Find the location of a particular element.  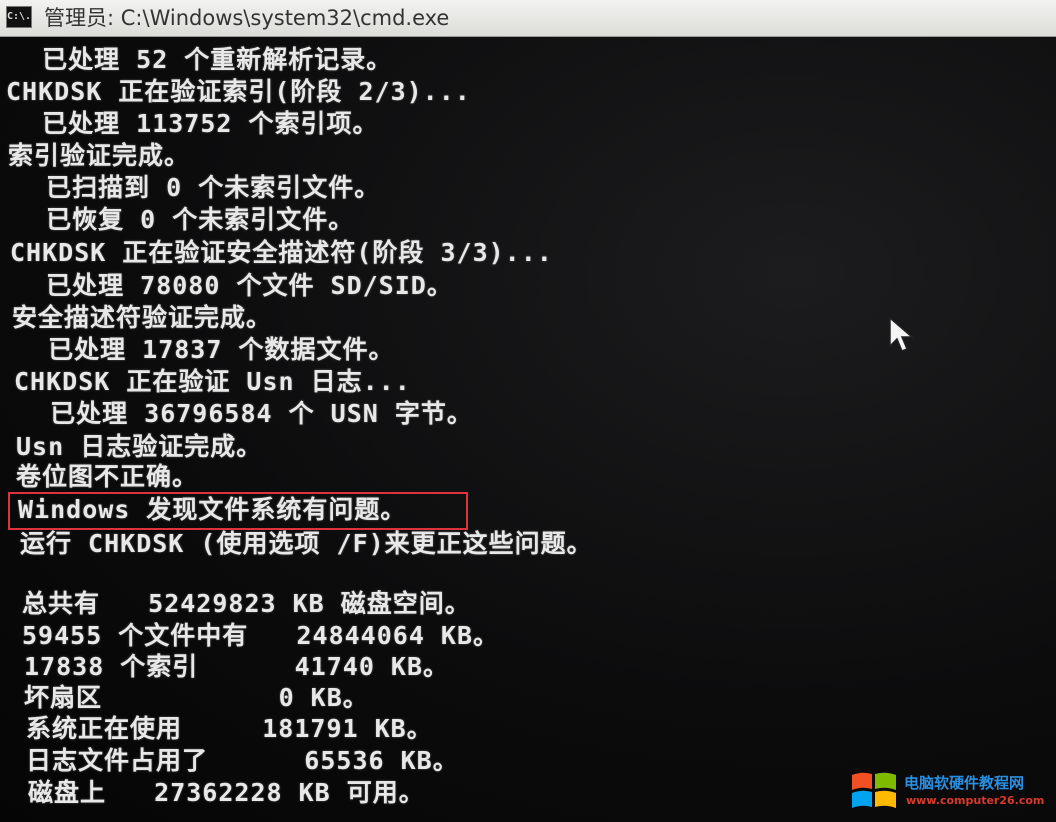

console-line: 系统正在使用 181791 KB。 is located at coordinates (229, 728).